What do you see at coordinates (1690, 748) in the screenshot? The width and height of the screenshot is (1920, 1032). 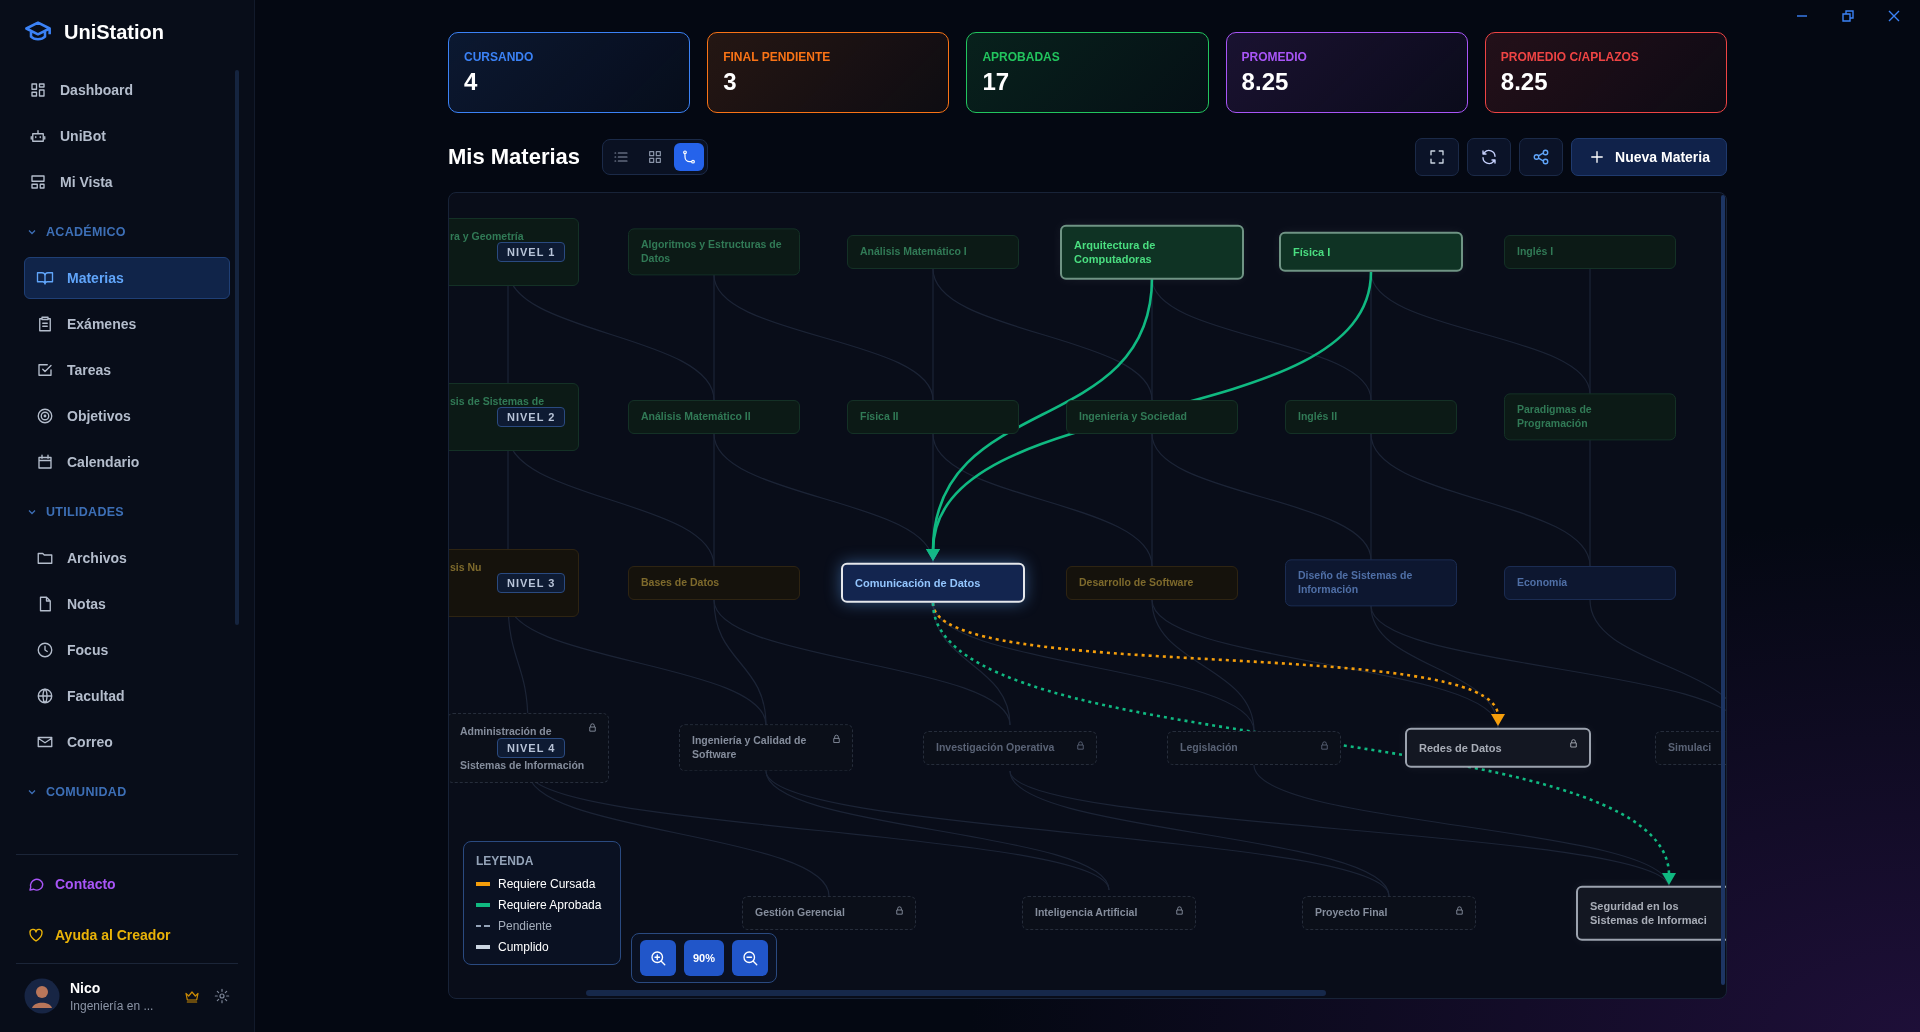 I see `subject-node: Simulaci` at bounding box center [1690, 748].